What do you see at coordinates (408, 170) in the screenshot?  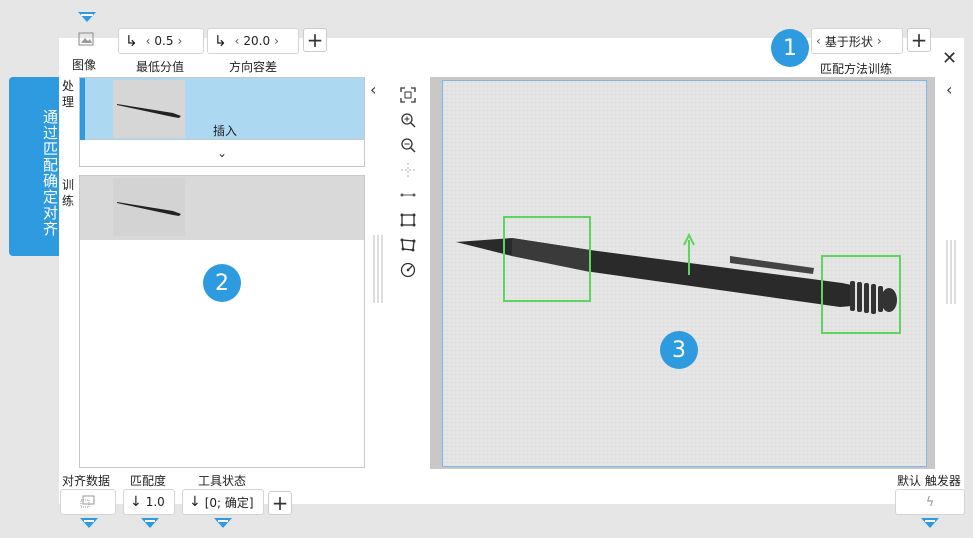 I see `crosshair-icon` at bounding box center [408, 170].